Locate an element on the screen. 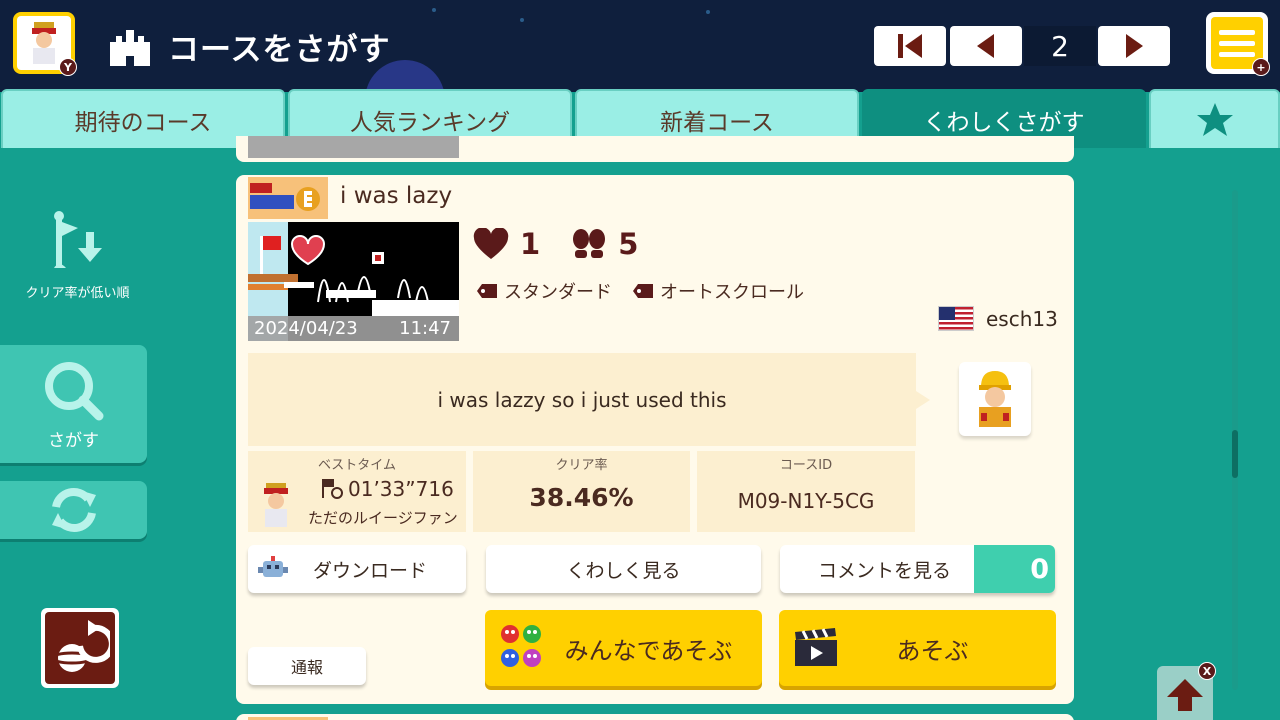  tag-label: オートスクロール is located at coordinates (732, 292).